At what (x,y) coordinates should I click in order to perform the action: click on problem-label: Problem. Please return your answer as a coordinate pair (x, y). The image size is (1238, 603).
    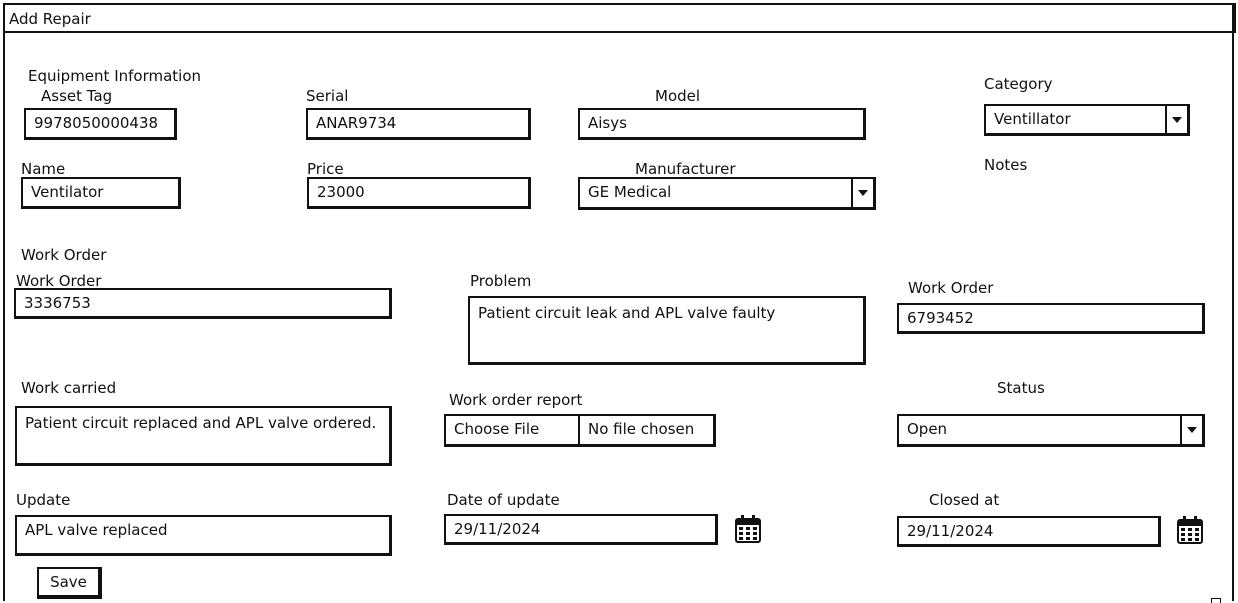
    Looking at the image, I should click on (501, 281).